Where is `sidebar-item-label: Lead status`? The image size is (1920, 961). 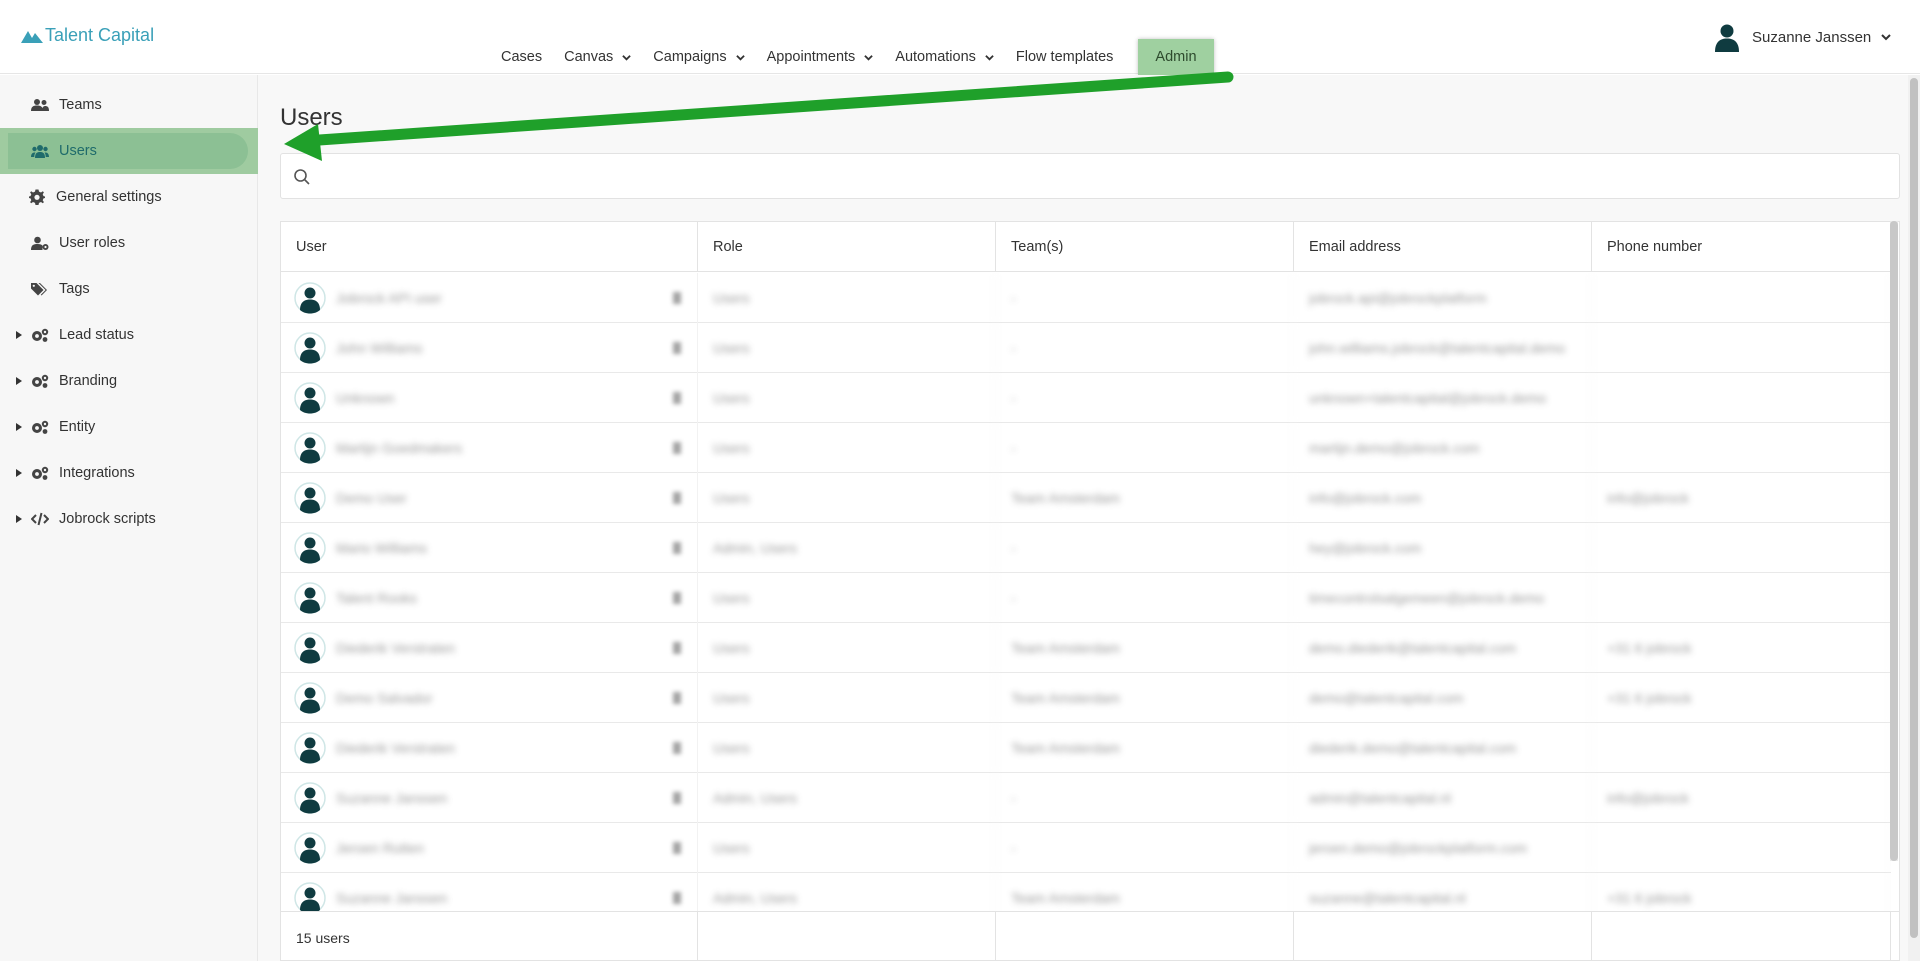 sidebar-item-label: Lead status is located at coordinates (96, 335).